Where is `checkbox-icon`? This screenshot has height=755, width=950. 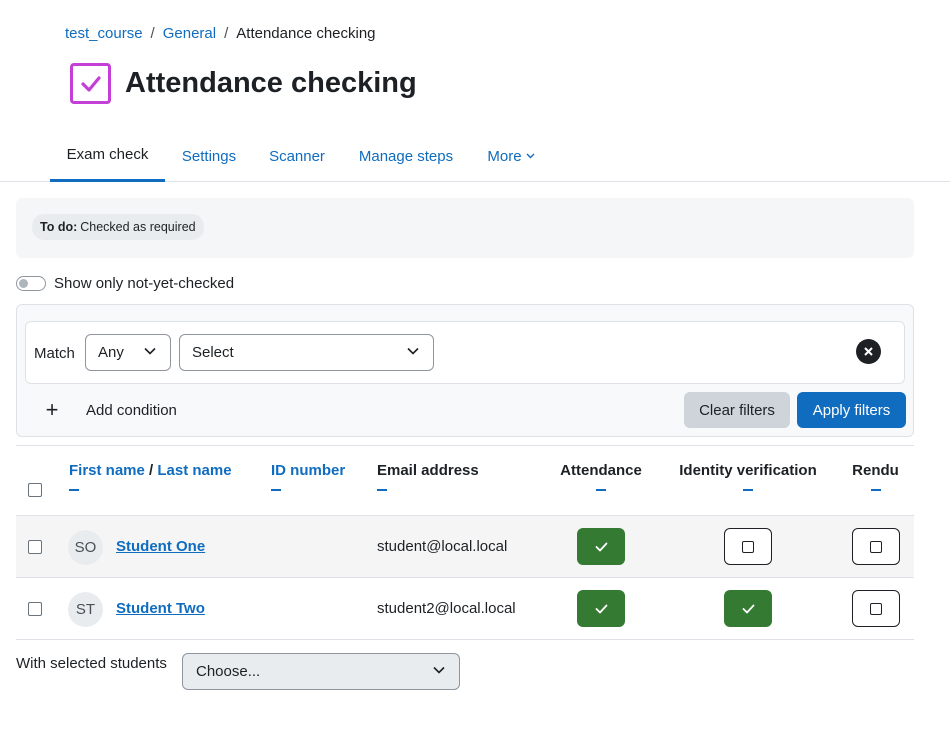 checkbox-icon is located at coordinates (90, 83).